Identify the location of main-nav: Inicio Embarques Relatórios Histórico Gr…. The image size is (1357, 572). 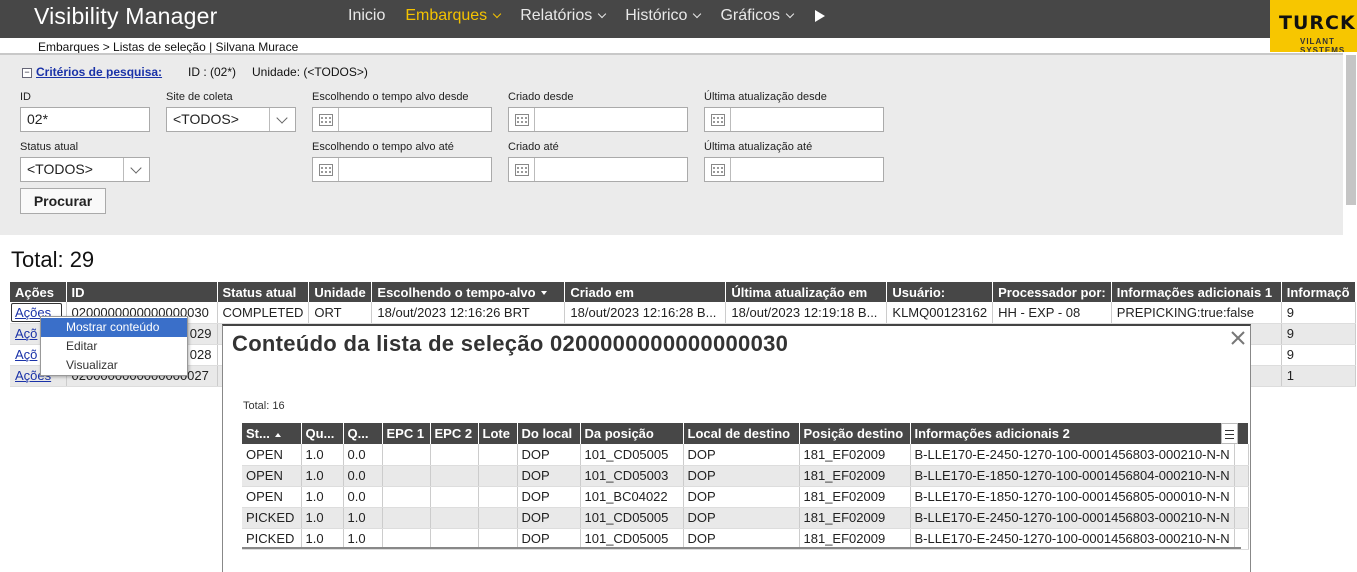
(596, 16).